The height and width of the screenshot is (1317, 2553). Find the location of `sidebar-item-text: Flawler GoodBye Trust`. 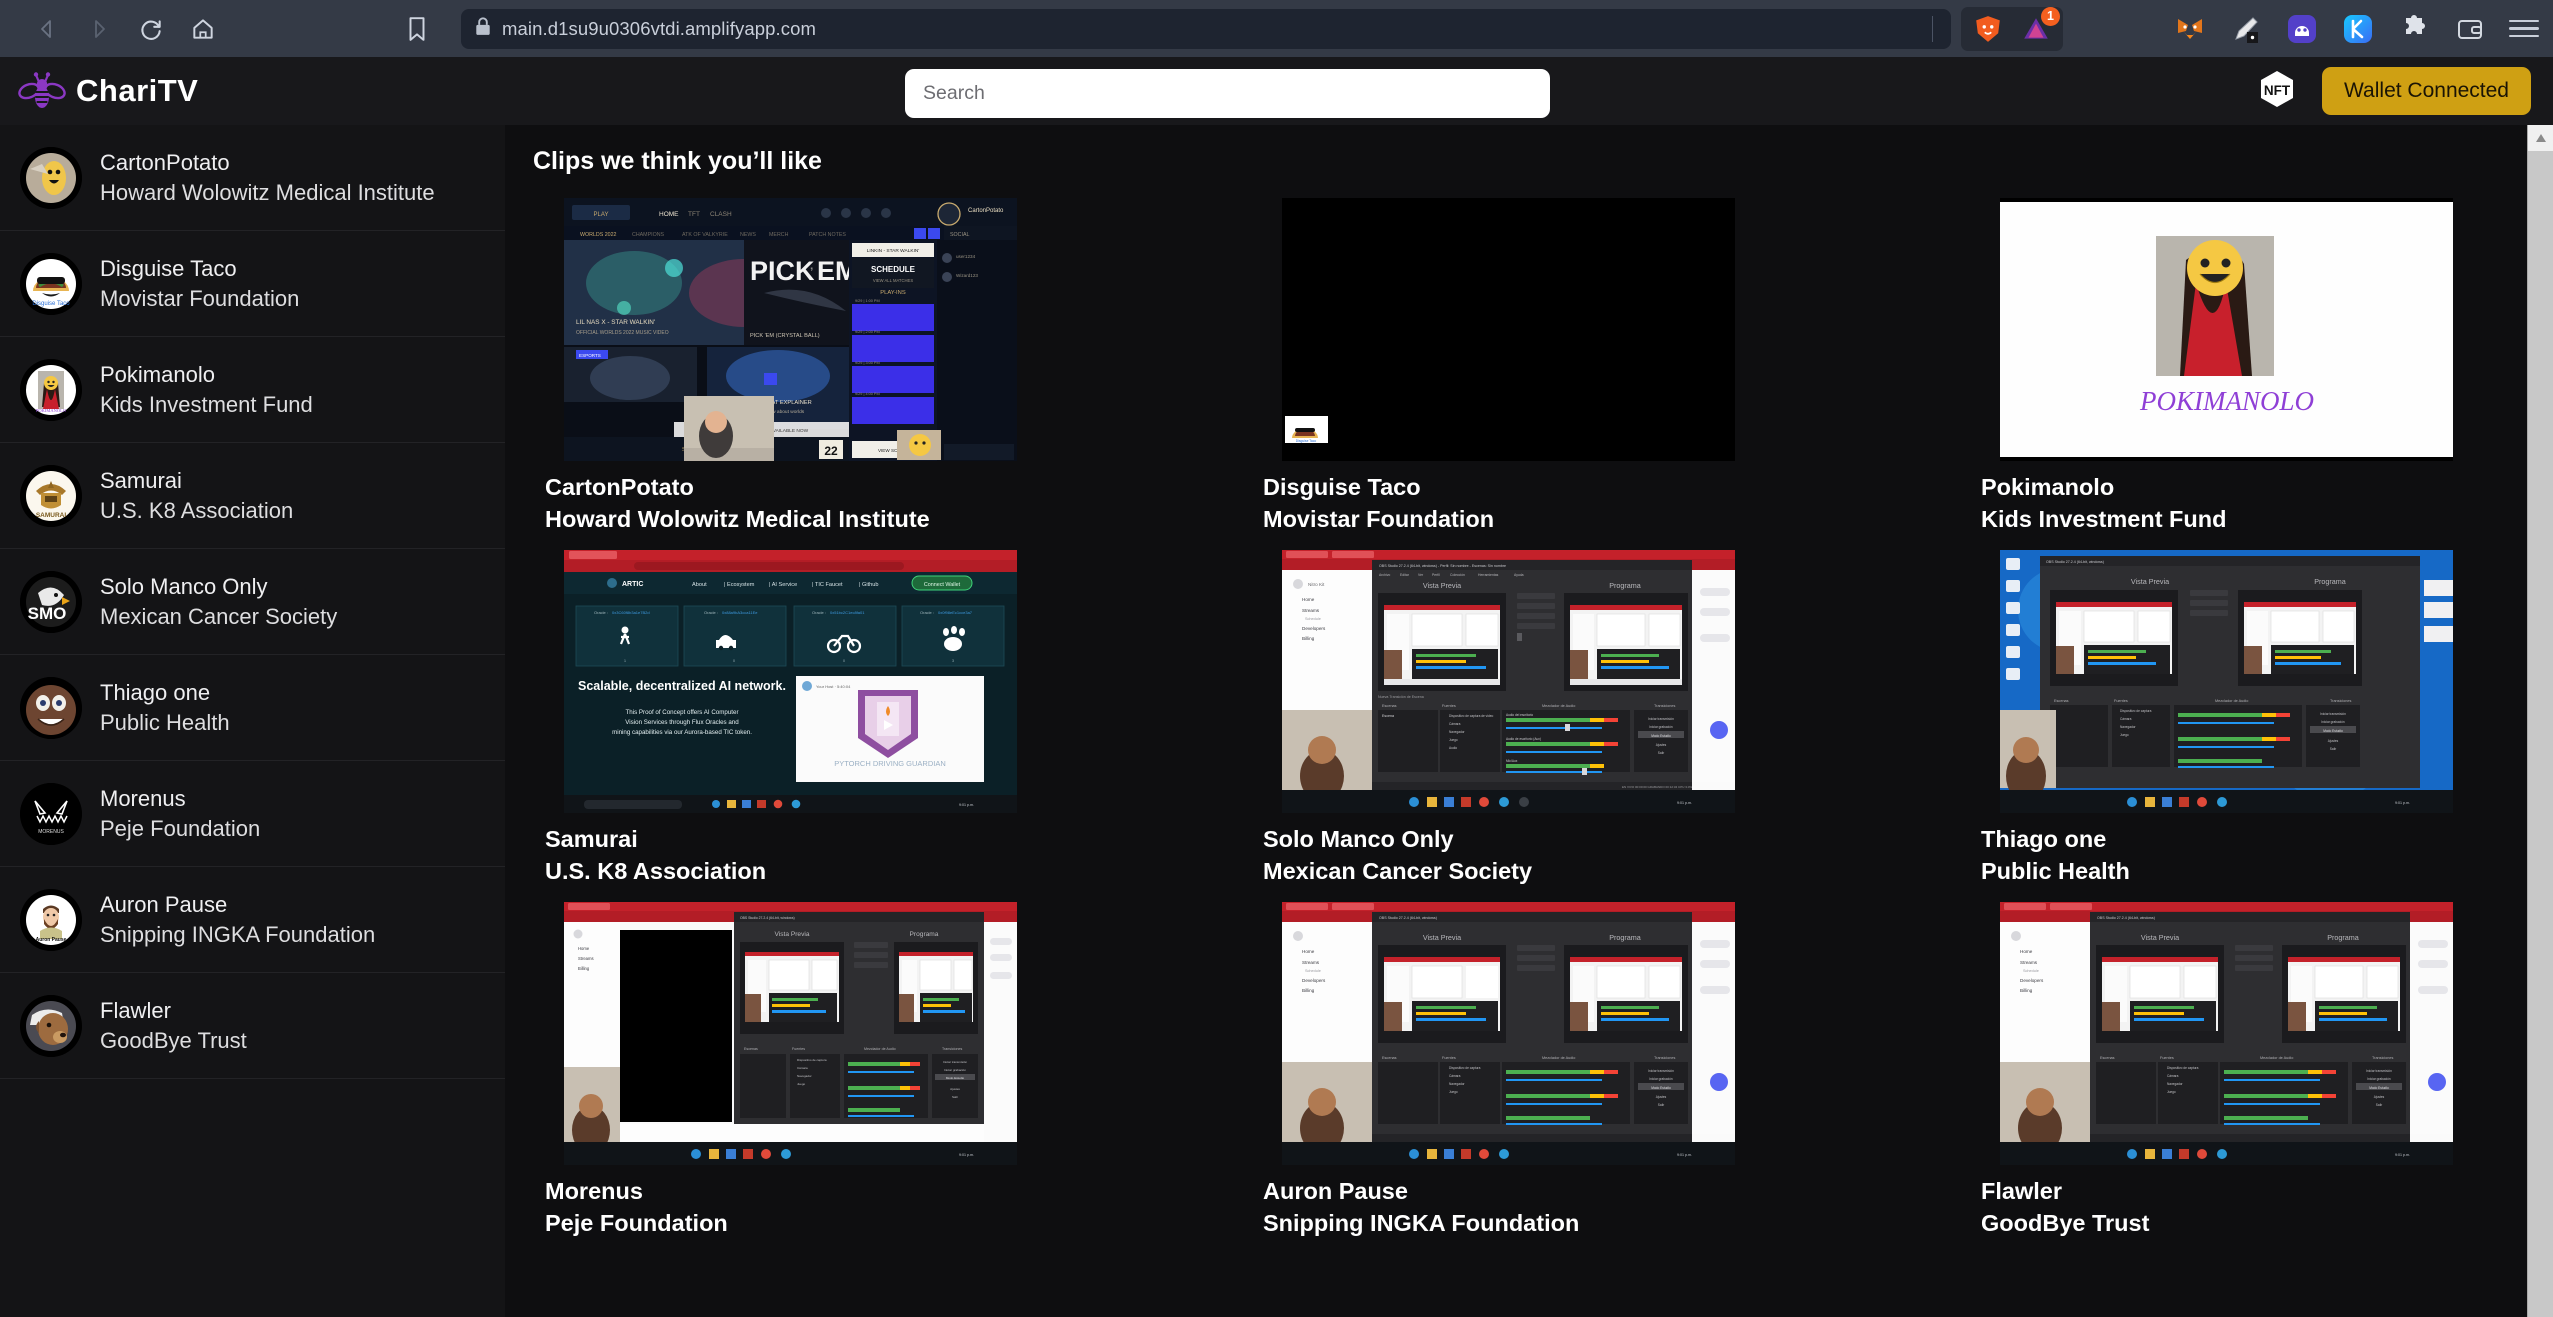

sidebar-item-text: Flawler GoodBye Trust is located at coordinates (173, 1026).